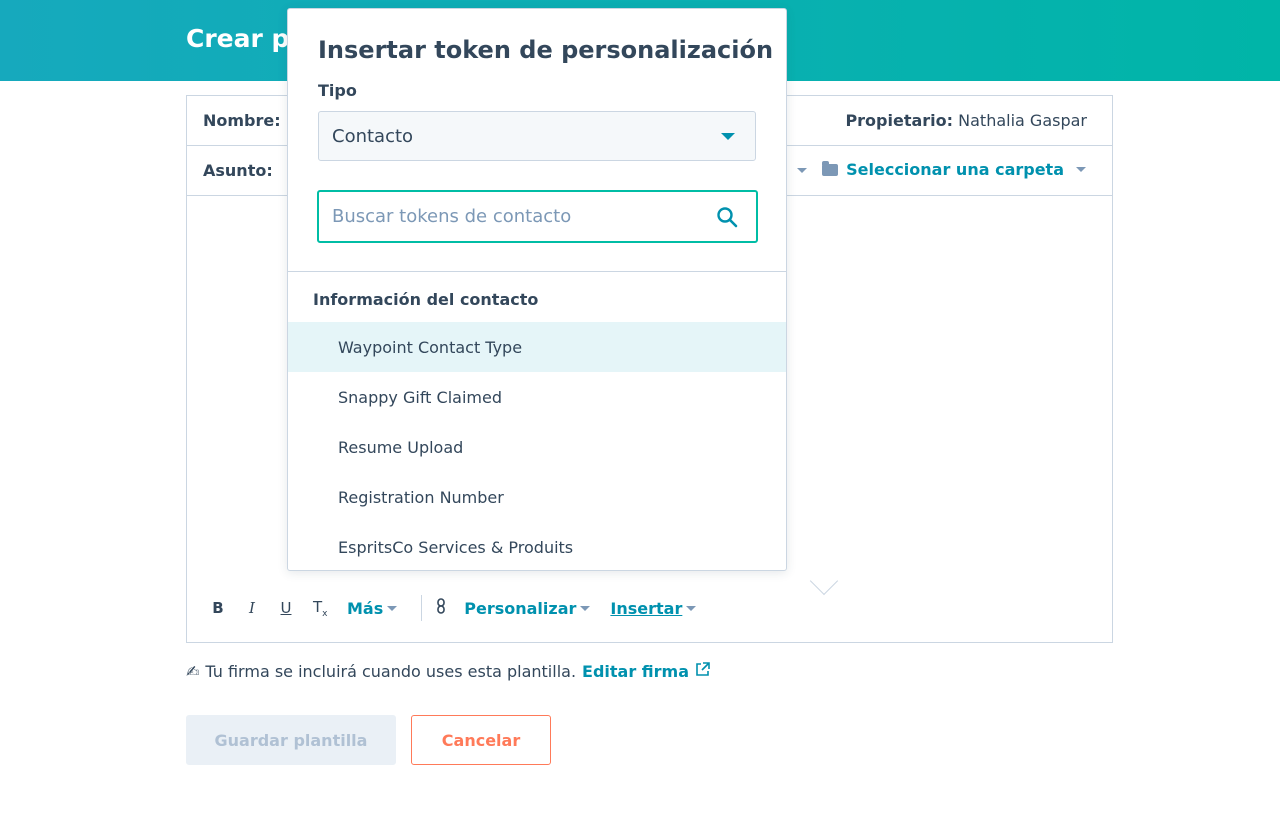 The image size is (1280, 813). I want to click on editor-toolbar: B I U Tx Más Personalizar Insertar, so click(649, 608).